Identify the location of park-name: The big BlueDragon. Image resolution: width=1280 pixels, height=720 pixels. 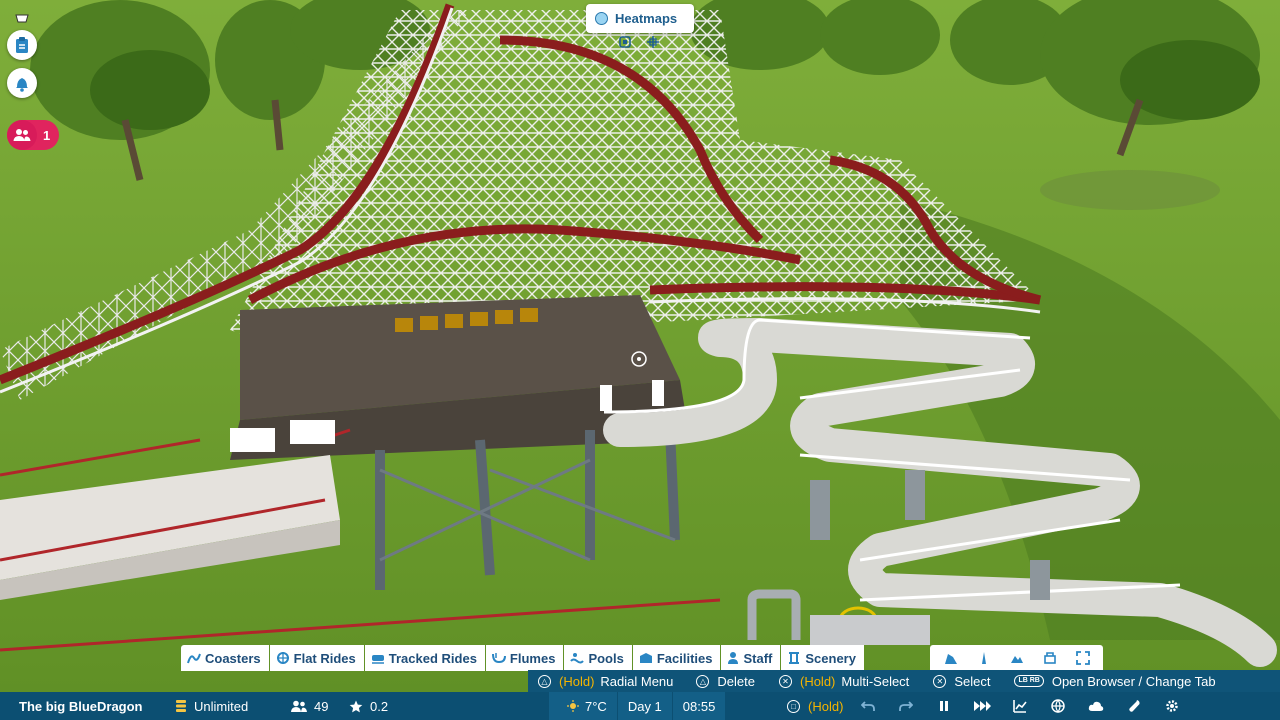
(92, 706).